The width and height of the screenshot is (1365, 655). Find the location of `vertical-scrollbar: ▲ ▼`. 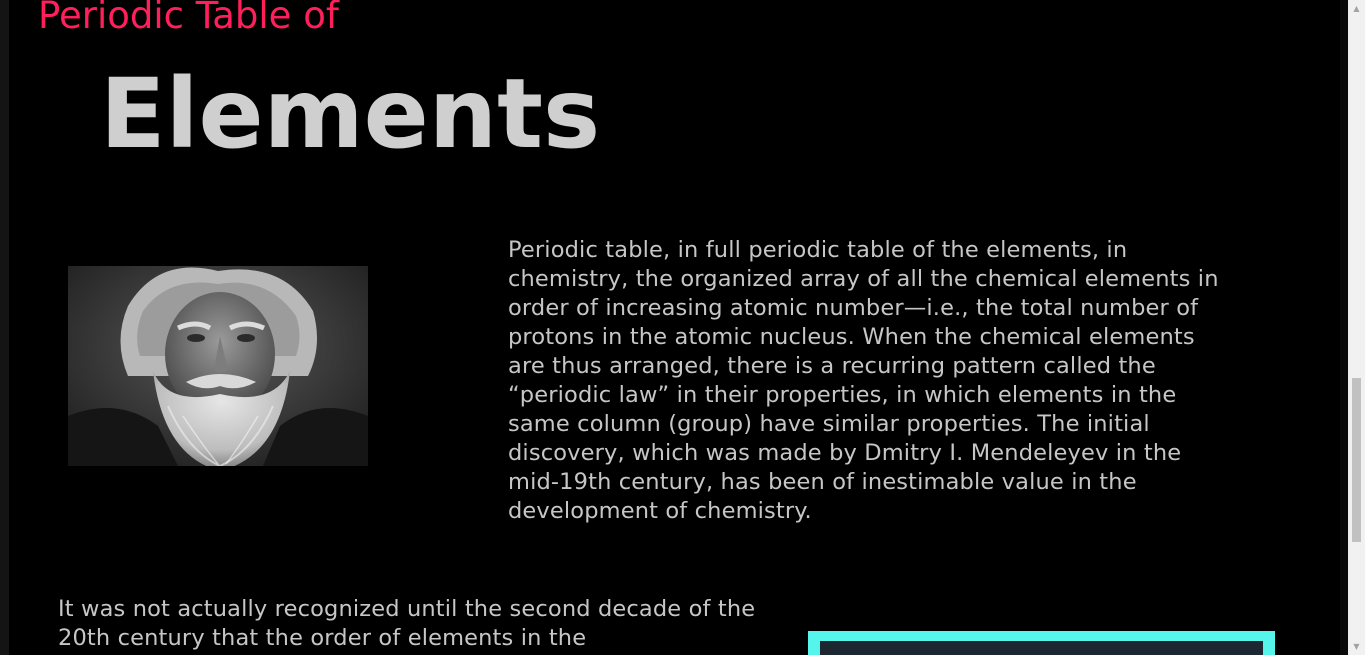

vertical-scrollbar: ▲ ▼ is located at coordinates (1356, 327).